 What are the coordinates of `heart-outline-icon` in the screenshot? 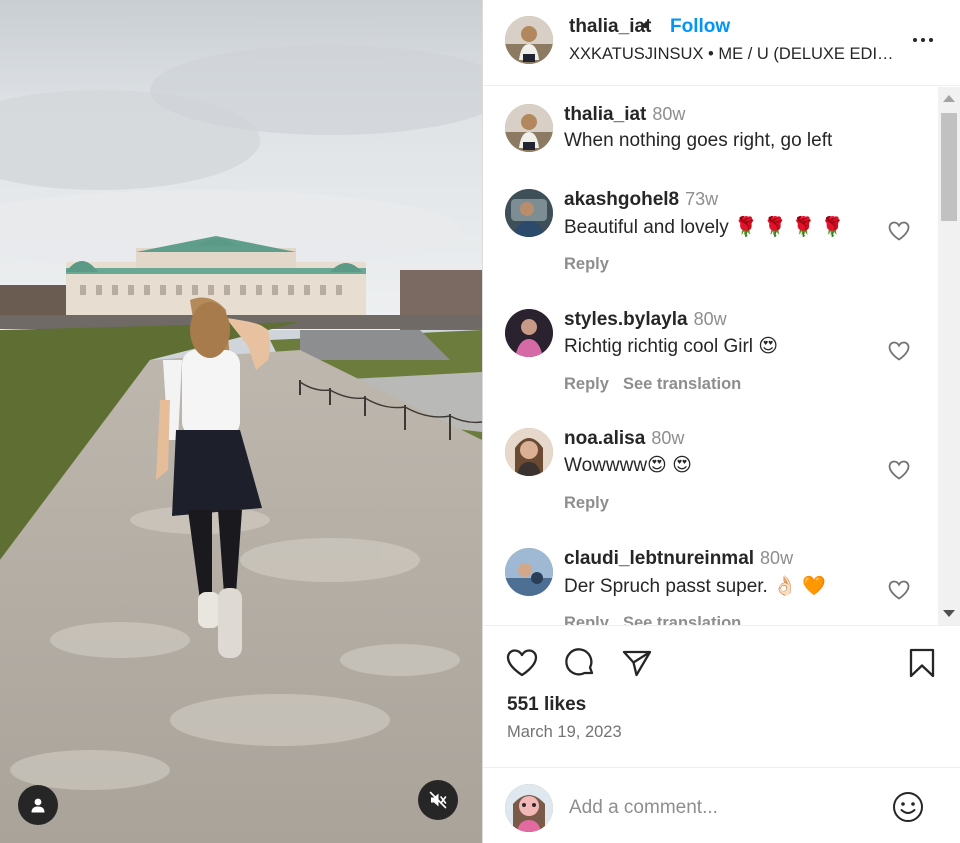 It's located at (522, 663).